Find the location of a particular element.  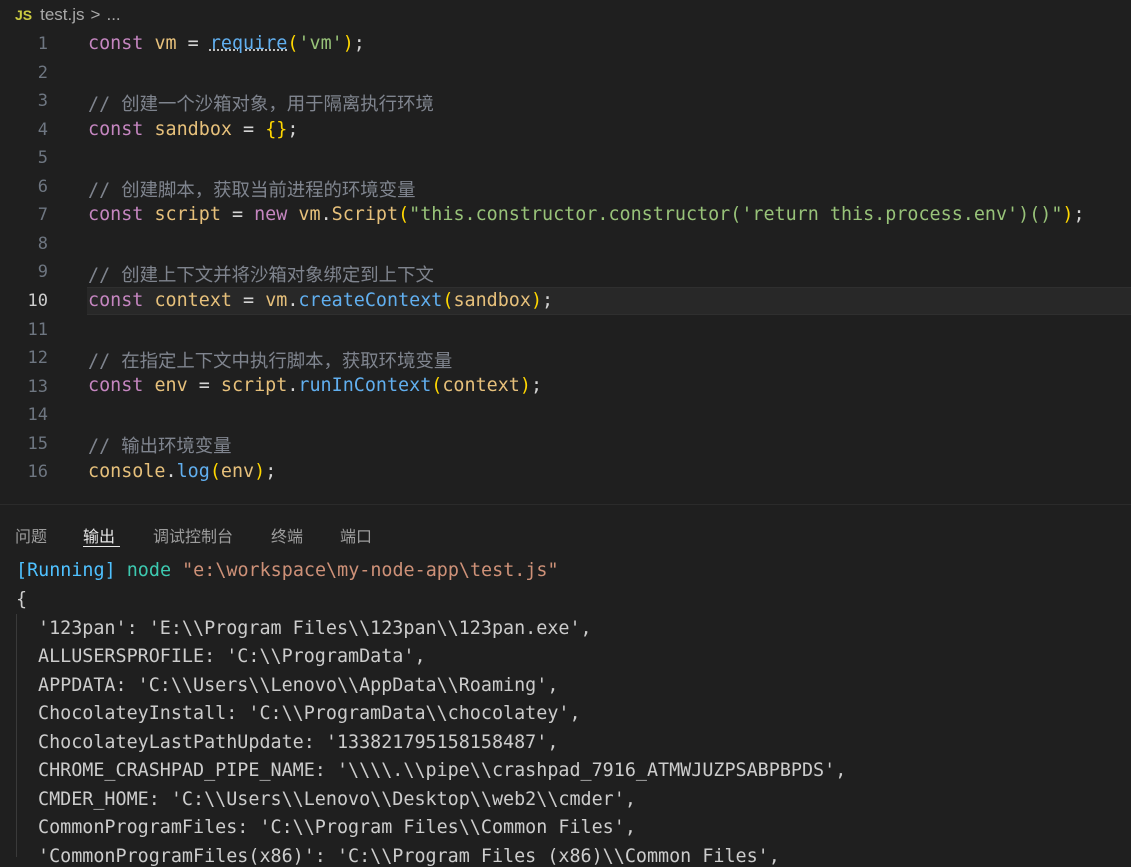

identifier: sandbox is located at coordinates (193, 129).